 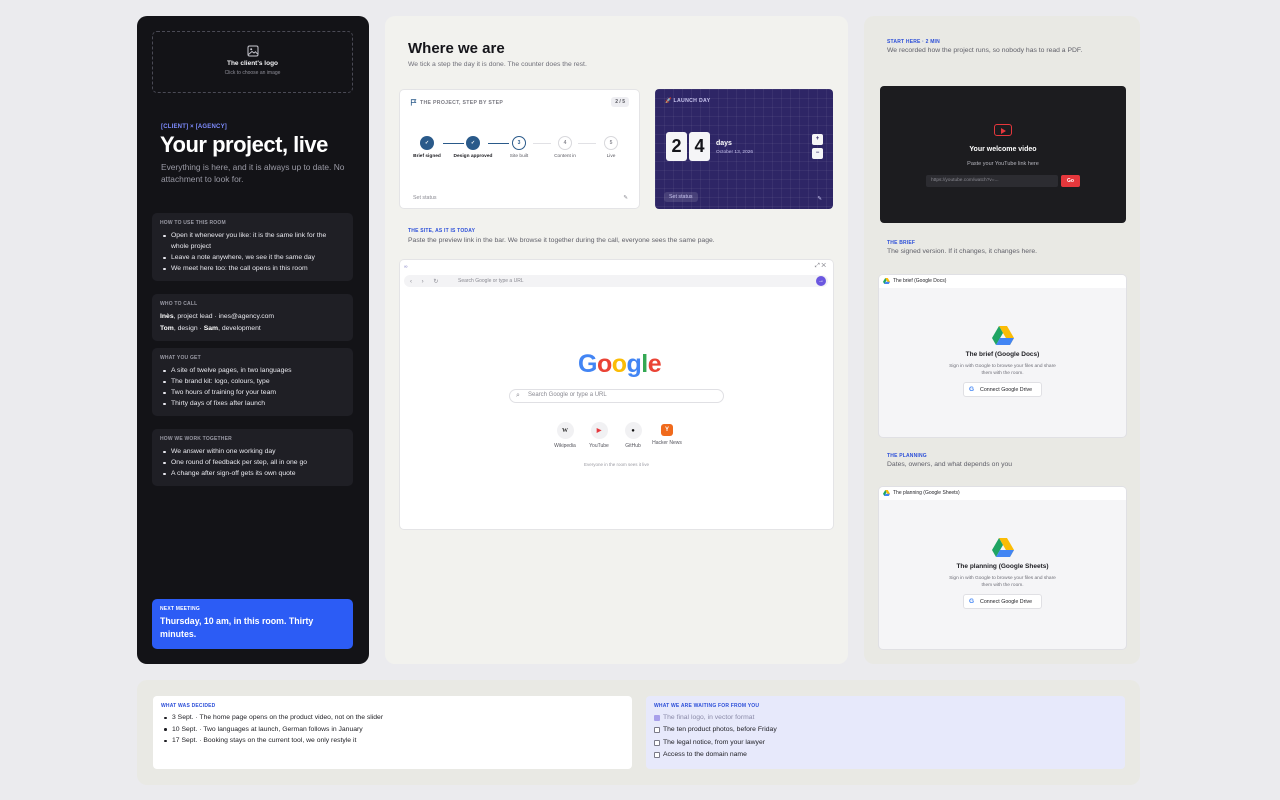 What do you see at coordinates (820, 266) in the screenshot?
I see `window-controls: ⤢ ✕` at bounding box center [820, 266].